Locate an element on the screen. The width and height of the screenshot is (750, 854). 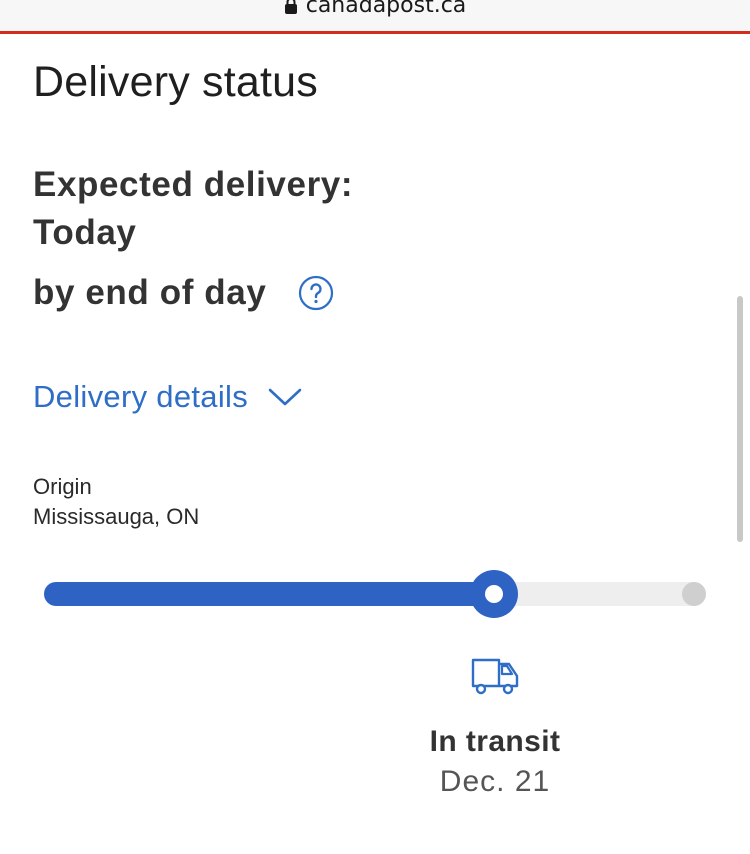
origin-value: Mississauga, ON is located at coordinates (116, 516).